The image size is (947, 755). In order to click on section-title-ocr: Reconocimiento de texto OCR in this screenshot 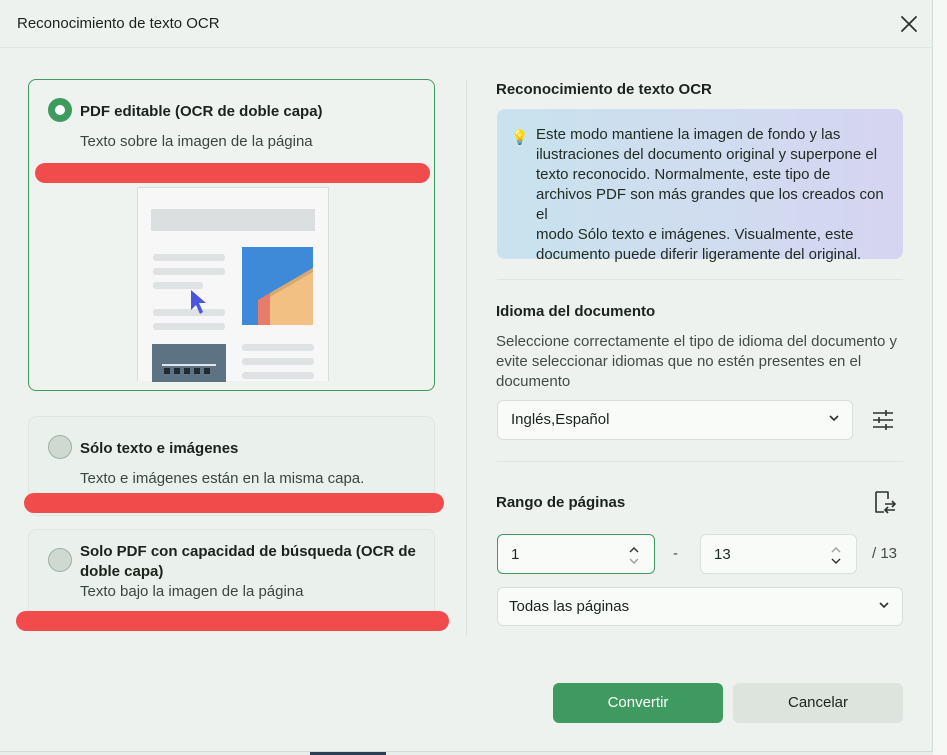, I will do `click(604, 89)`.